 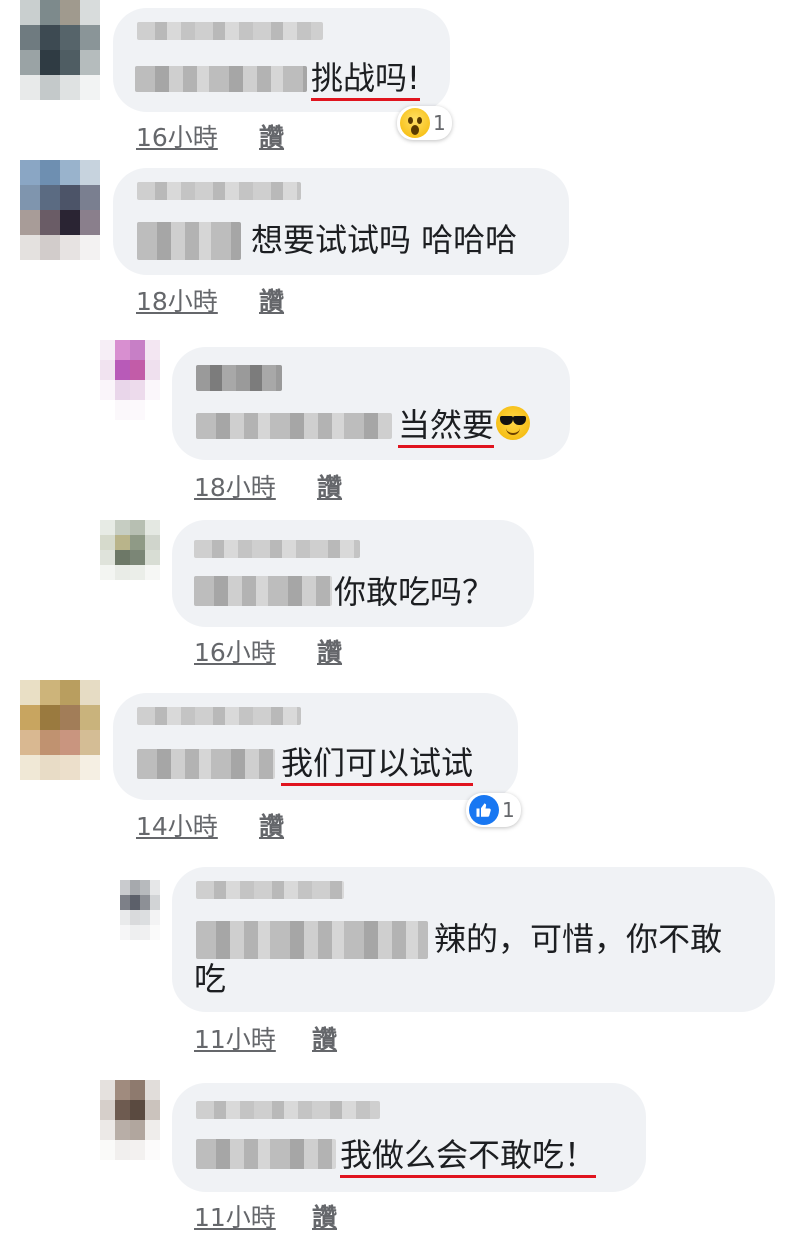 What do you see at coordinates (281, 60) in the screenshot?
I see `comment-bubble: 挑战吗!` at bounding box center [281, 60].